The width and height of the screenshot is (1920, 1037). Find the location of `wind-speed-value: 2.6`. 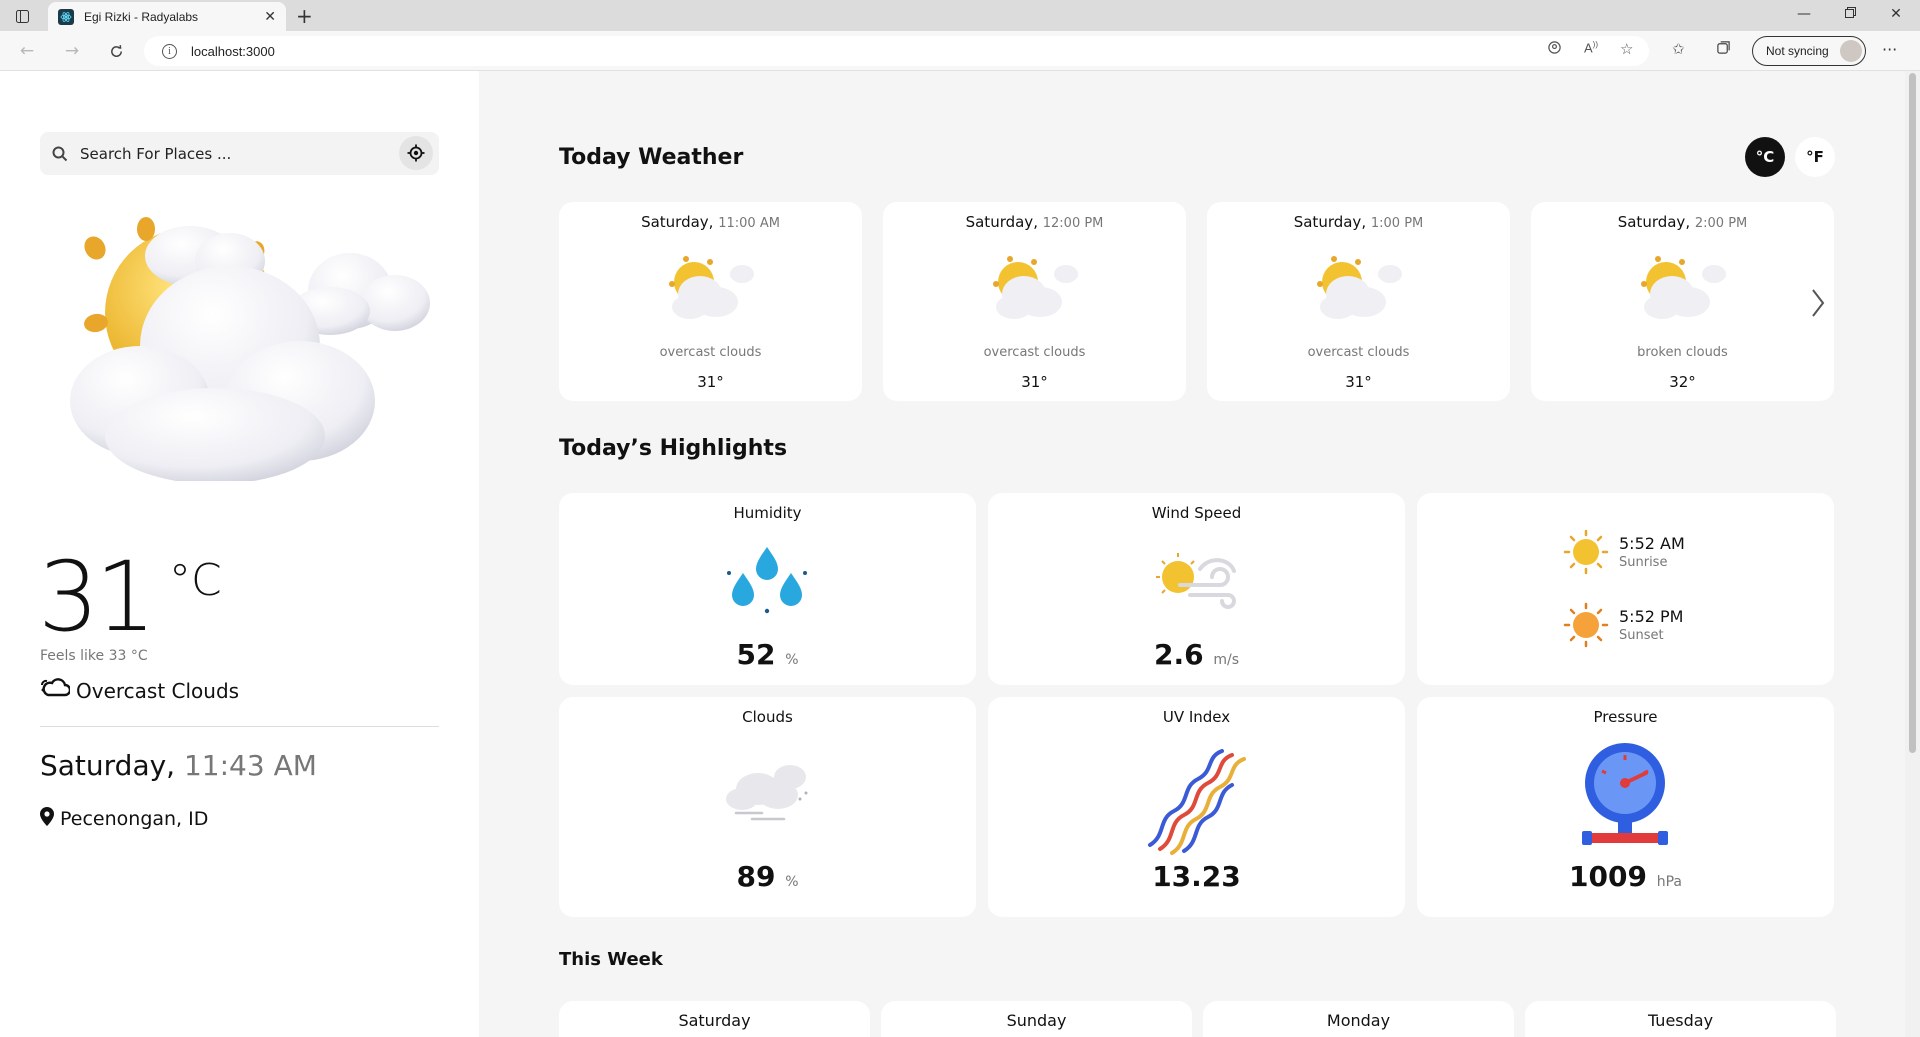

wind-speed-value: 2.6 is located at coordinates (1178, 654).